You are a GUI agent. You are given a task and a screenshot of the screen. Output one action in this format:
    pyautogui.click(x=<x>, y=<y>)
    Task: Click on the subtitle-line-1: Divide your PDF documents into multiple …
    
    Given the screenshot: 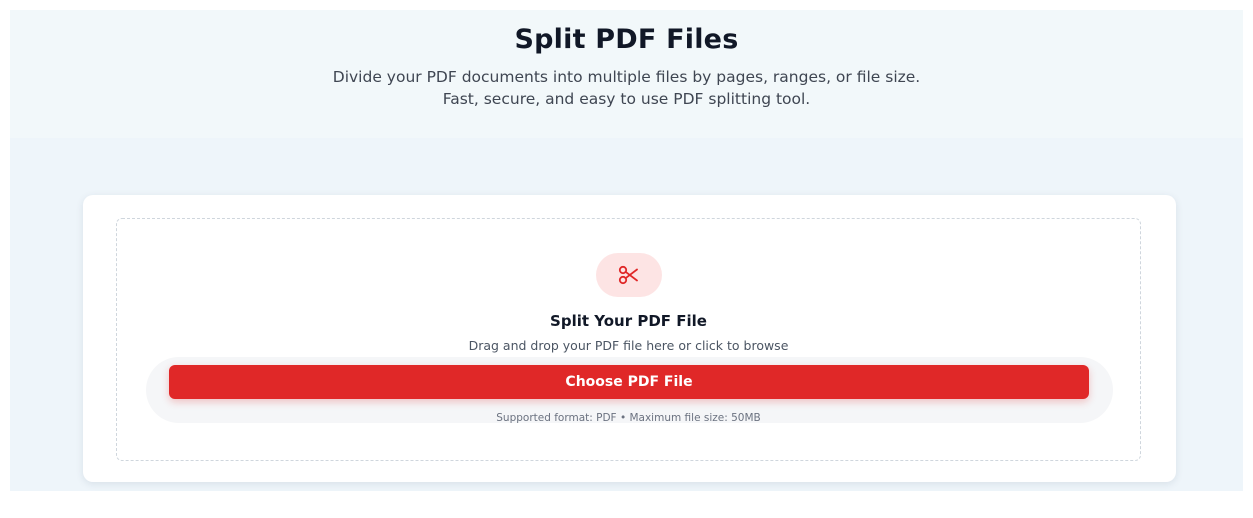 What is the action you would take?
    pyautogui.click(x=626, y=77)
    